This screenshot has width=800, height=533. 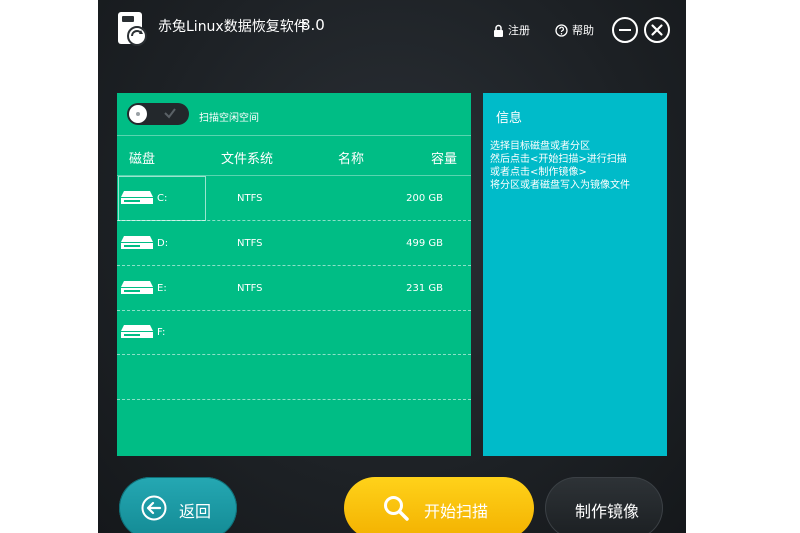 What do you see at coordinates (560, 185) in the screenshot?
I see `info-line: 将分区或者磁盘写入为镜像文件` at bounding box center [560, 185].